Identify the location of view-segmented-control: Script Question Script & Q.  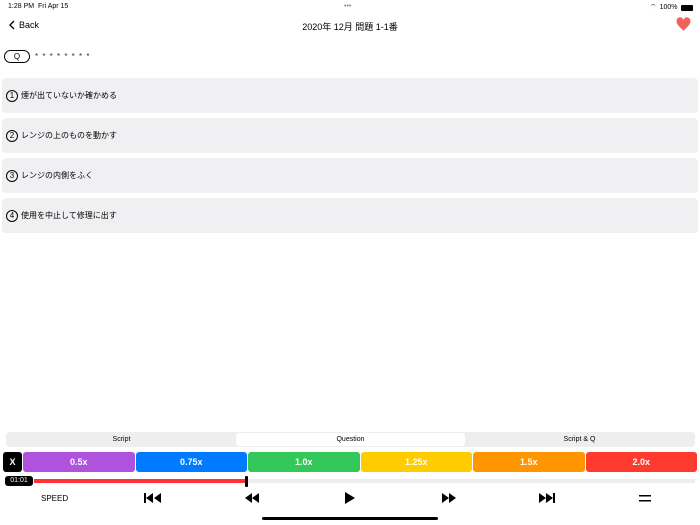
(350, 439).